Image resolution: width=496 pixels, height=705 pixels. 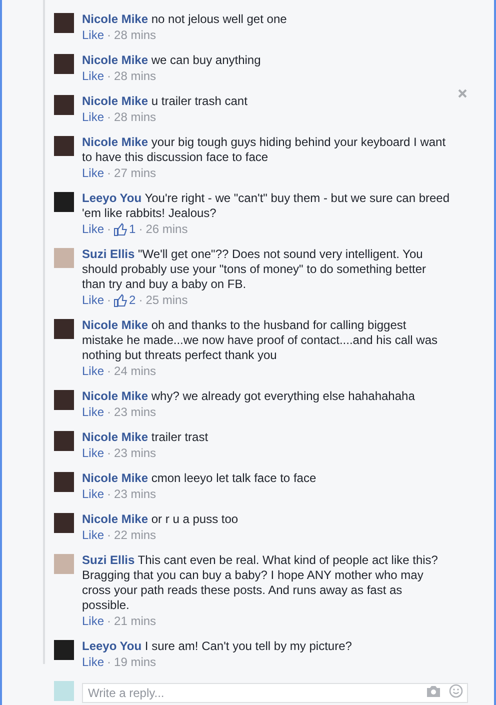 What do you see at coordinates (135, 173) in the screenshot?
I see `timestamp: 27 mins` at bounding box center [135, 173].